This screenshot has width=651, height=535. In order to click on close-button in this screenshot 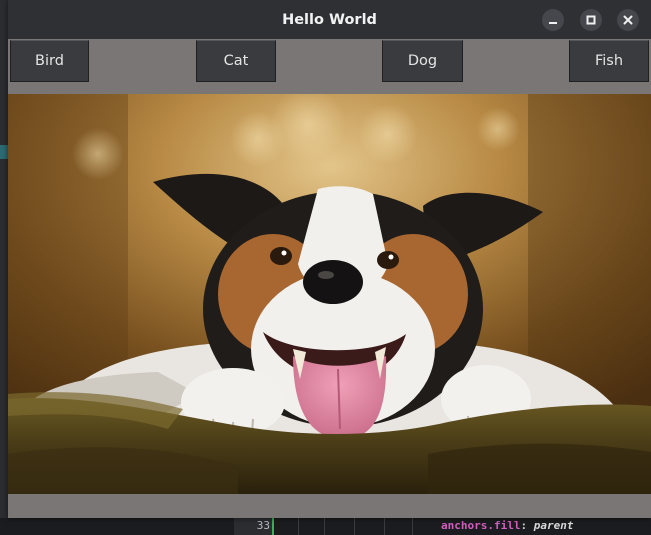, I will do `click(628, 20)`.